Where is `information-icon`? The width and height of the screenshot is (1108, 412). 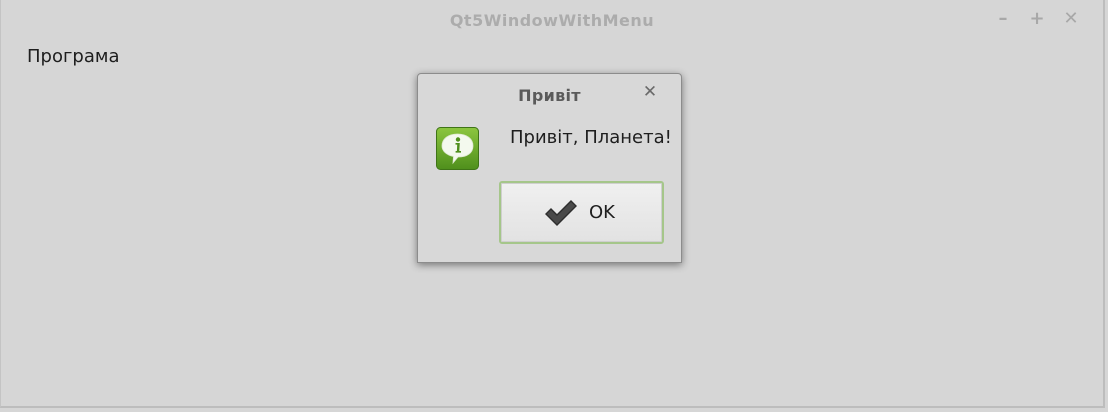 information-icon is located at coordinates (457, 148).